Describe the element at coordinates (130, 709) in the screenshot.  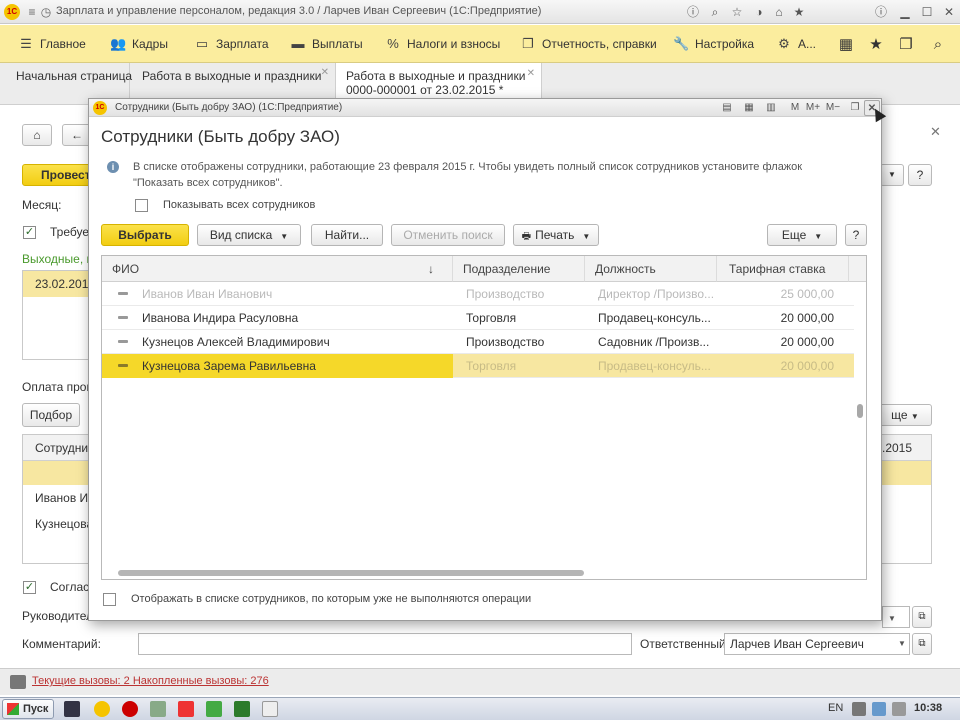
I see `opera-icon` at that location.